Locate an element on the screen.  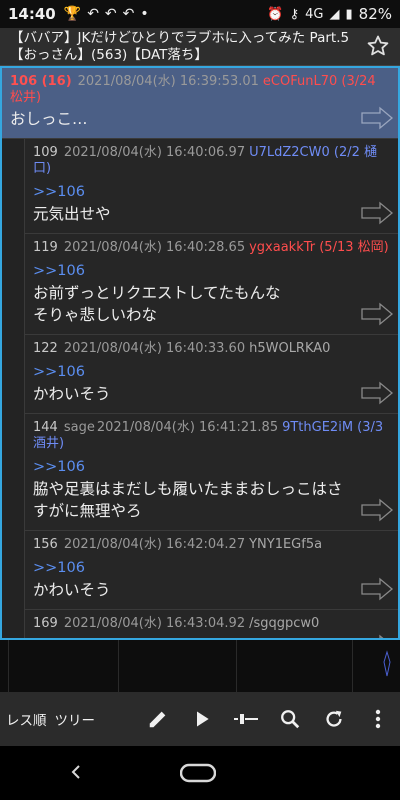
search-icon is located at coordinates (290, 719).